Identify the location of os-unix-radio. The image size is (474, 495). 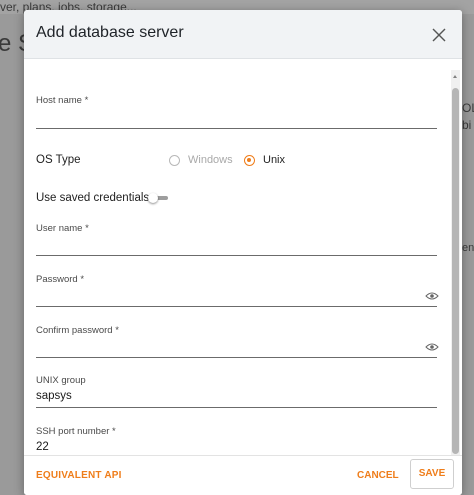
(249, 160).